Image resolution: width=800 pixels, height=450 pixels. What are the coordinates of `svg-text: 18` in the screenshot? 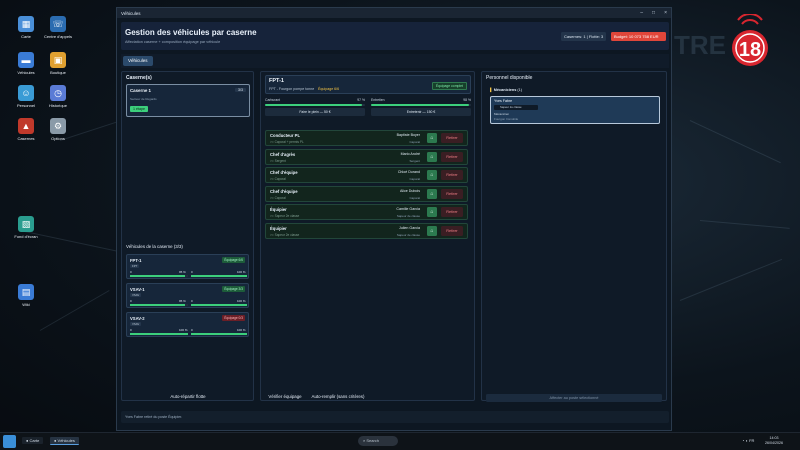 It's located at (750, 50).